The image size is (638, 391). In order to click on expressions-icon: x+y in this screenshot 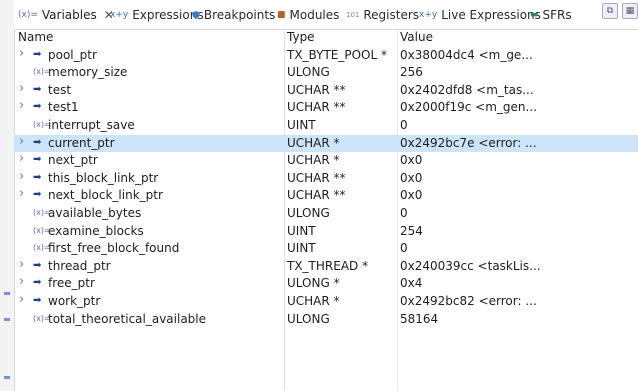, I will do `click(119, 14)`.